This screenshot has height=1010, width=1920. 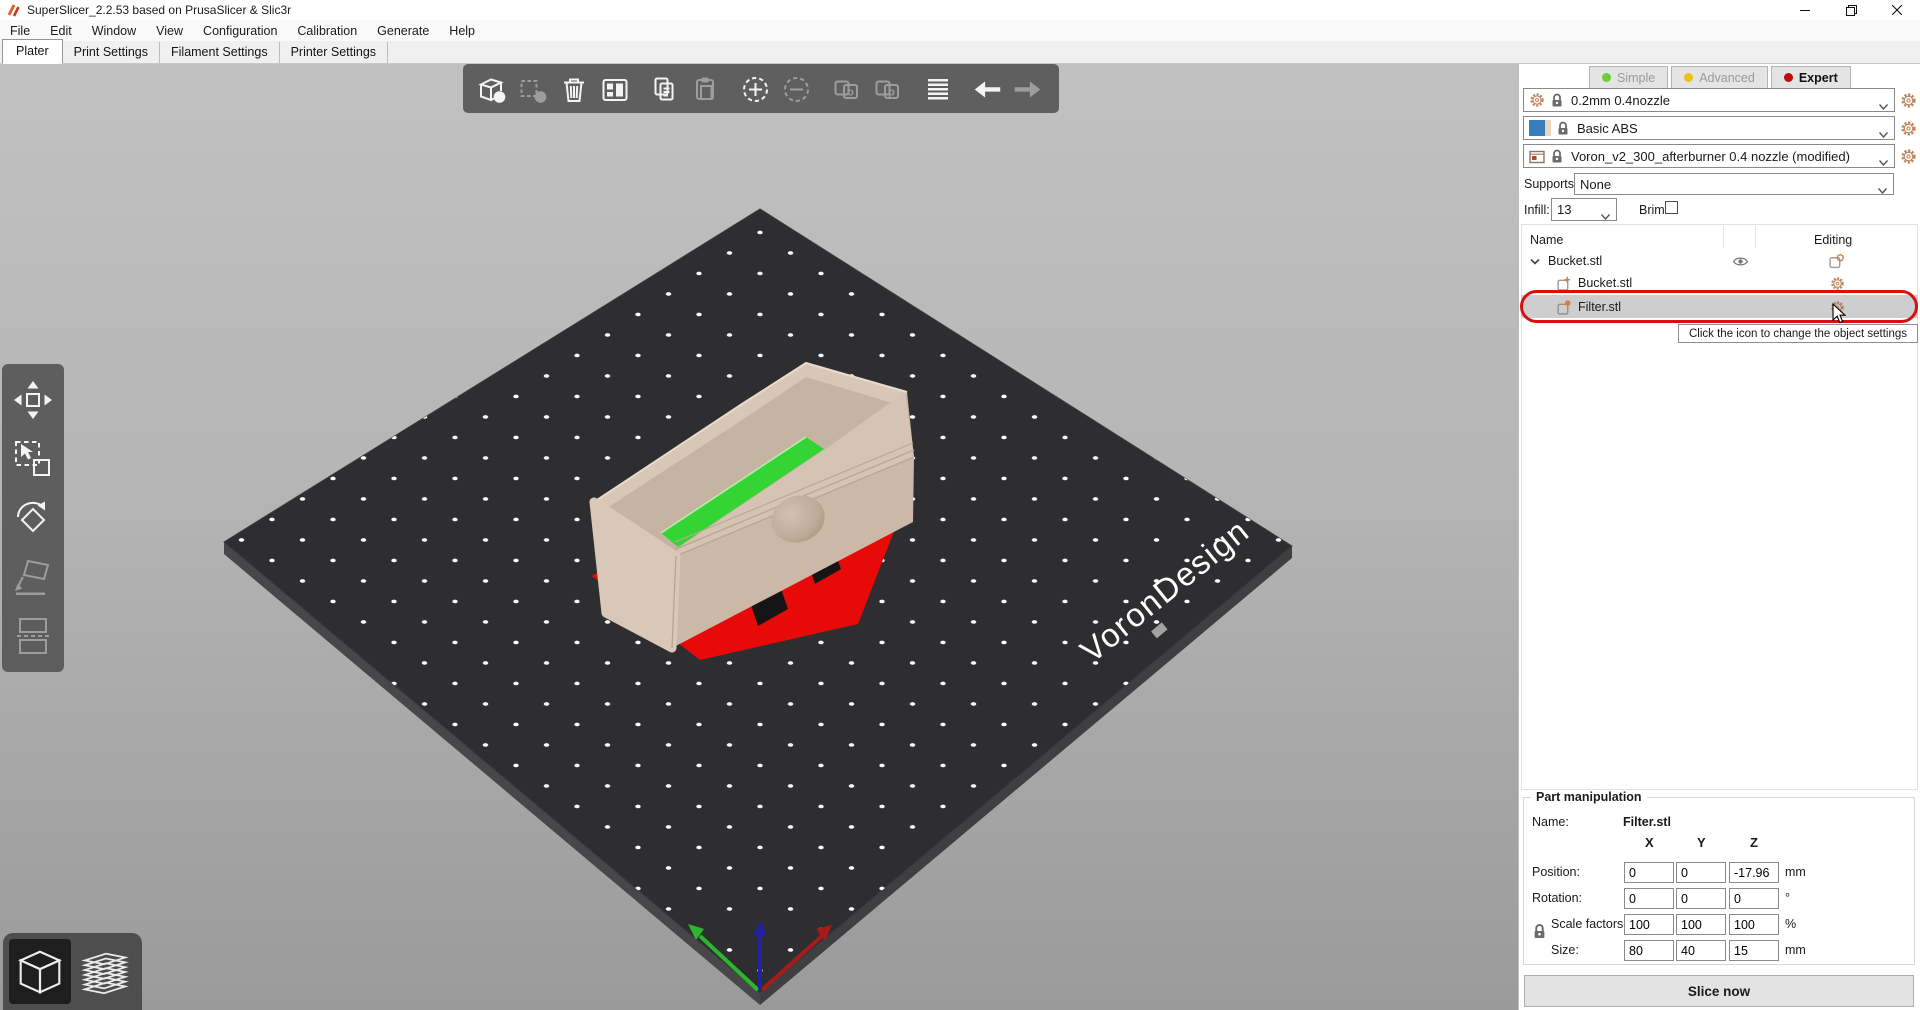 I want to click on size-label: Size:, so click(x=1565, y=950).